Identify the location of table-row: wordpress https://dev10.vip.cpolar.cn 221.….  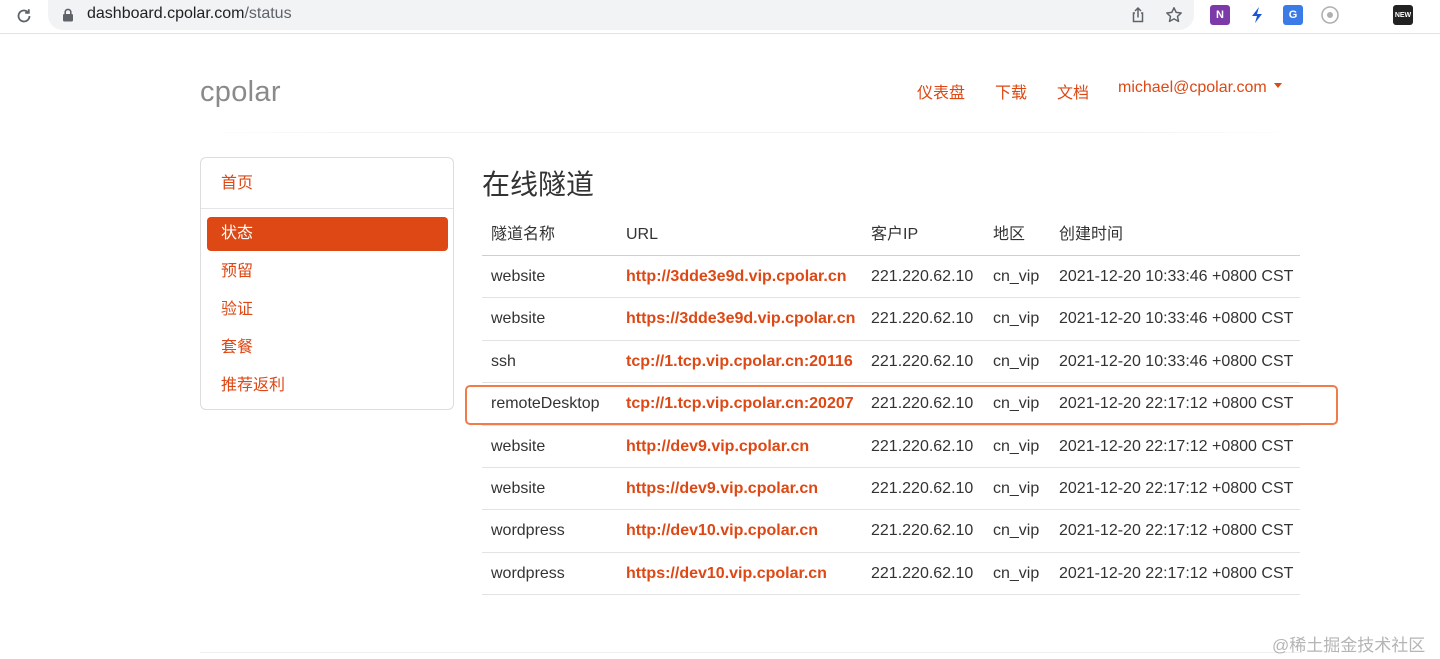
(891, 574).